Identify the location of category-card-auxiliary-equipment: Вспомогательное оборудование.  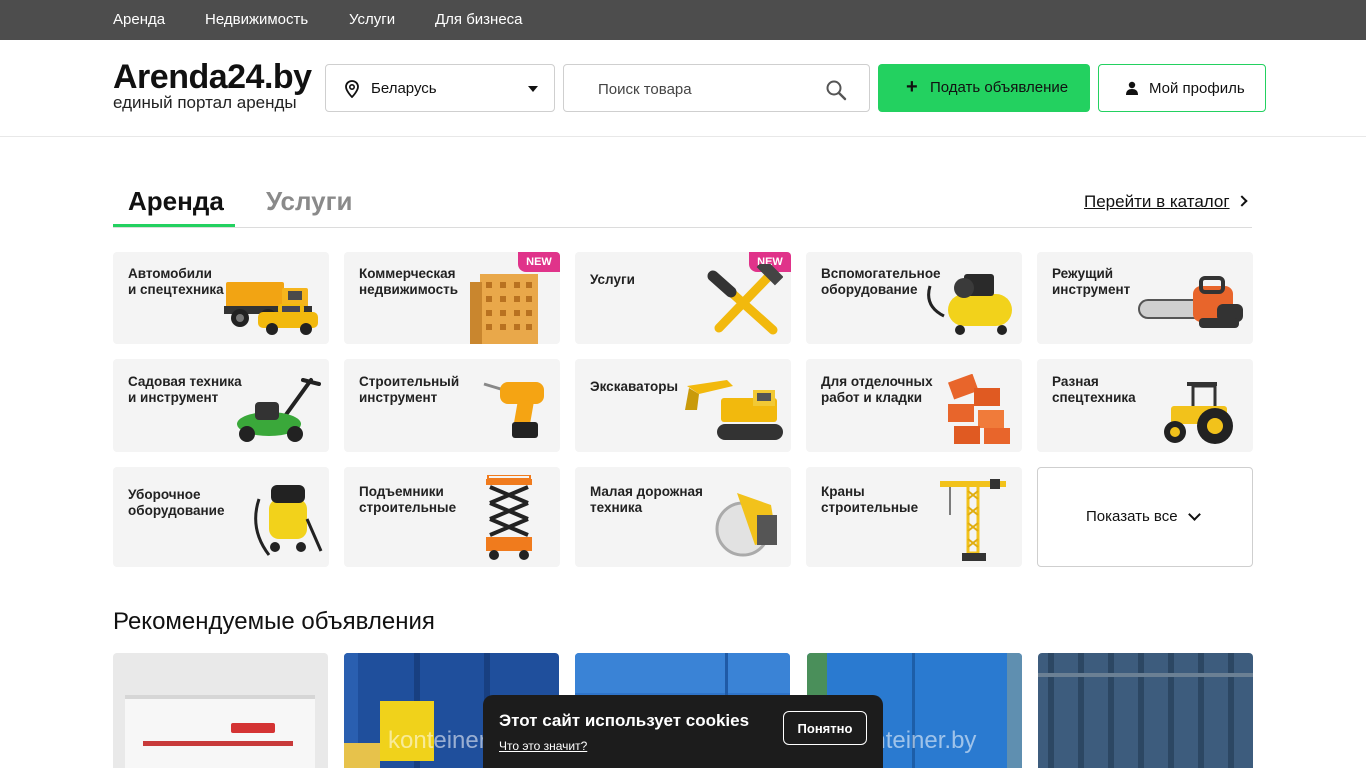
(914, 298).